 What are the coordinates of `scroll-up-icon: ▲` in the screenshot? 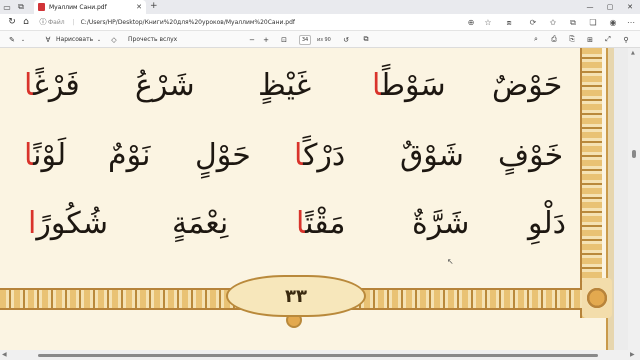 It's located at (633, 53).